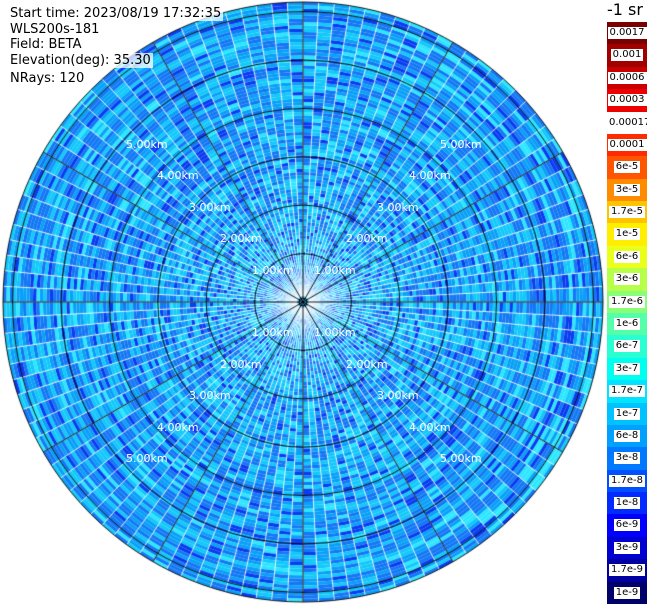  I want to click on colorbar-level-label: 1e-7, so click(627, 413).